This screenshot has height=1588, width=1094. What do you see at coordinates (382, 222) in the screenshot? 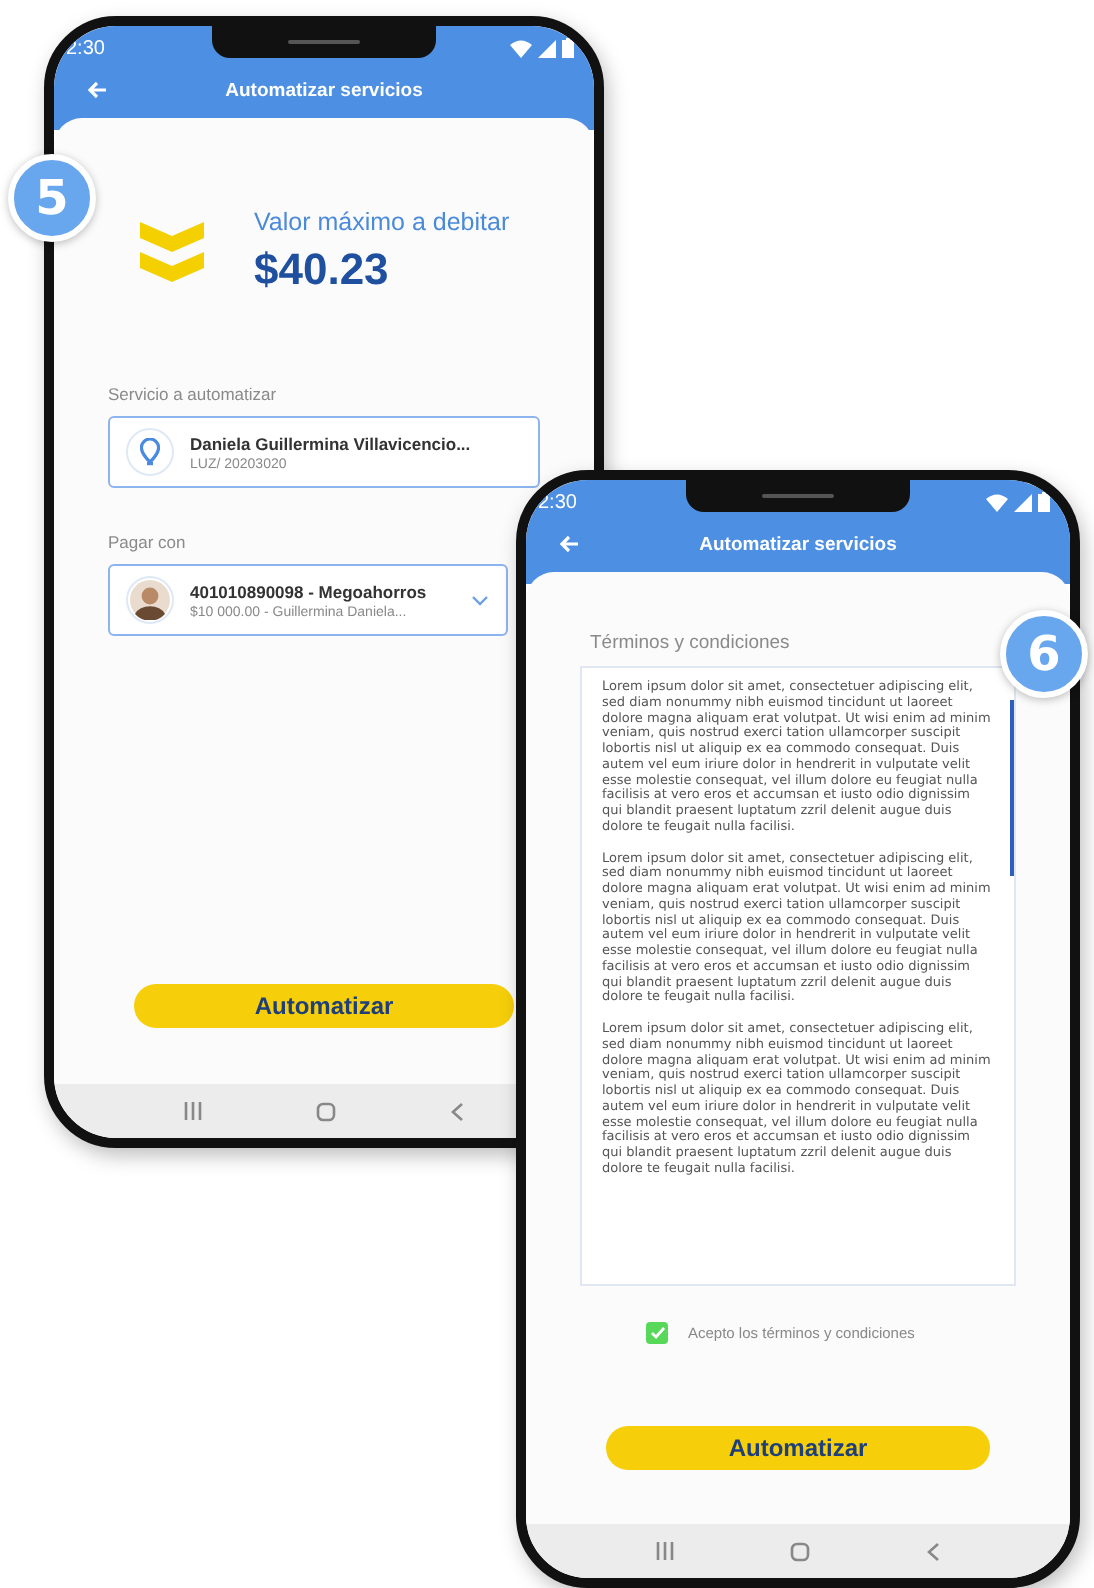
I see `amount-label: Valor máximo a debitar` at bounding box center [382, 222].